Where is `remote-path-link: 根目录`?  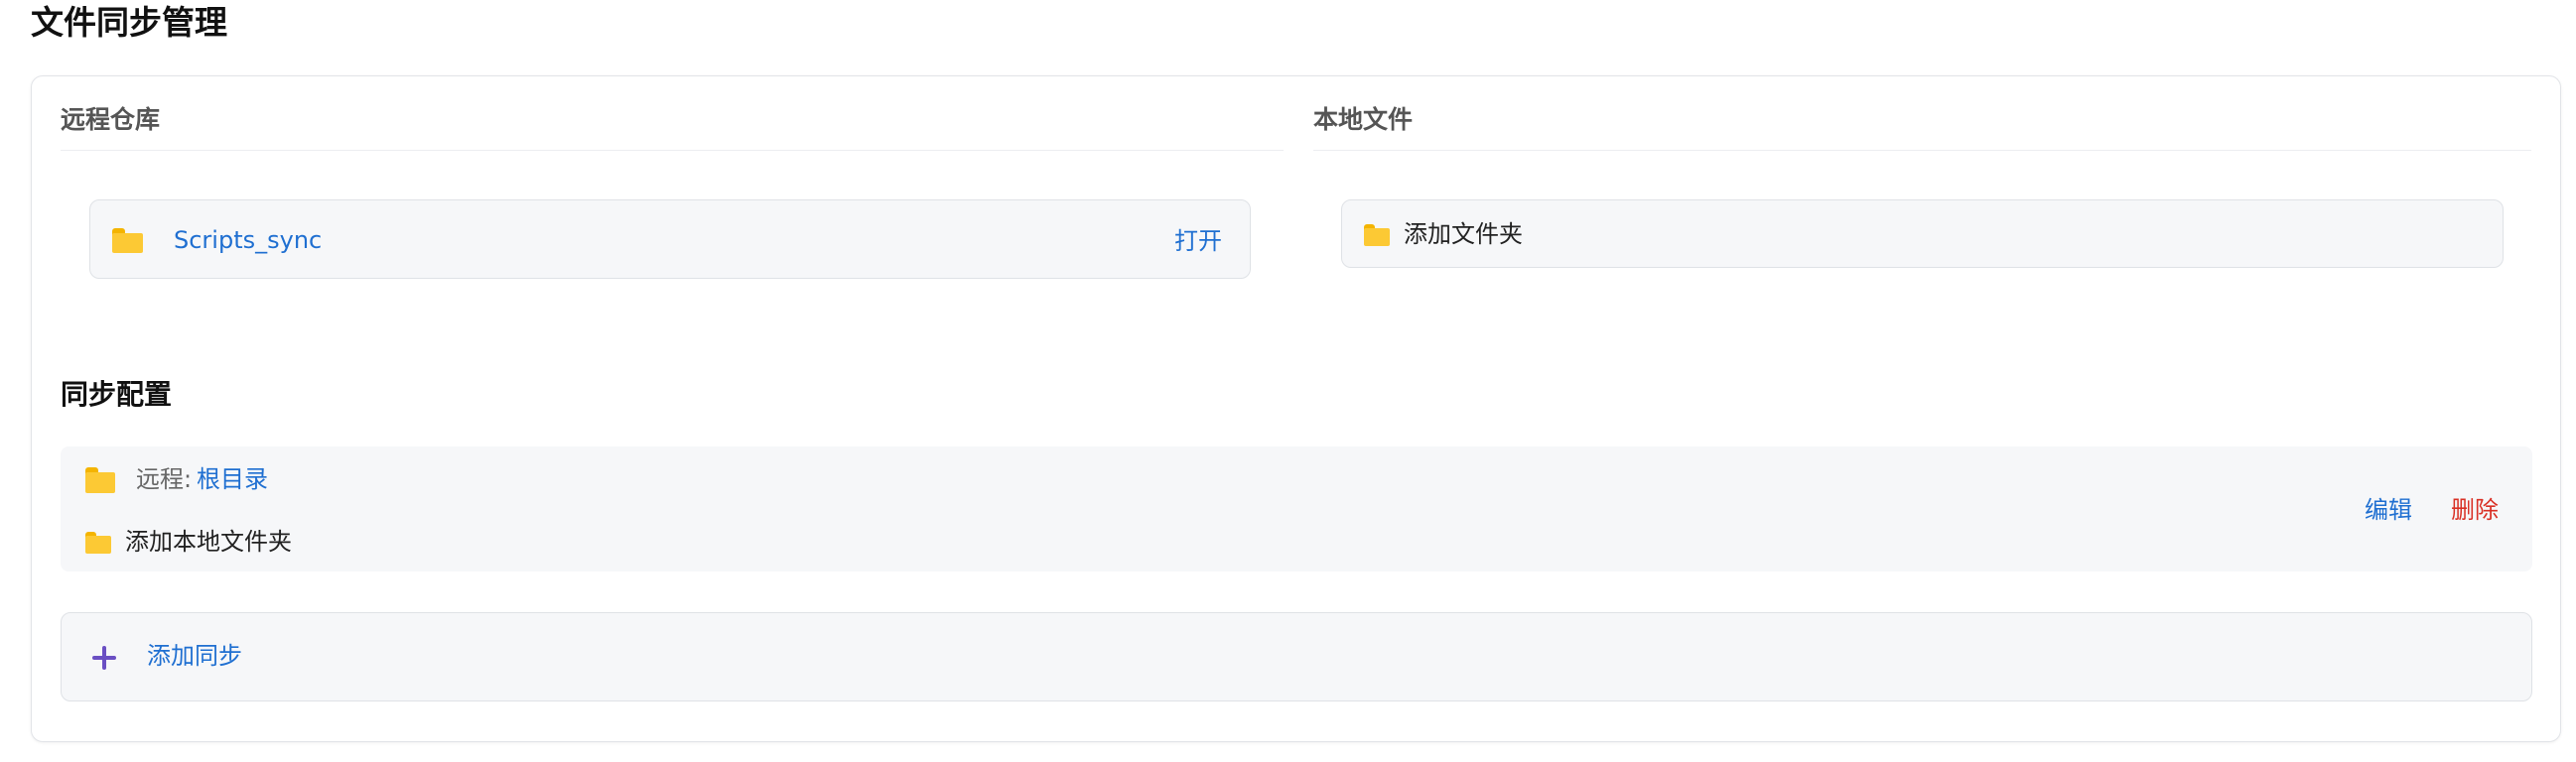
remote-path-link: 根目录 is located at coordinates (232, 479).